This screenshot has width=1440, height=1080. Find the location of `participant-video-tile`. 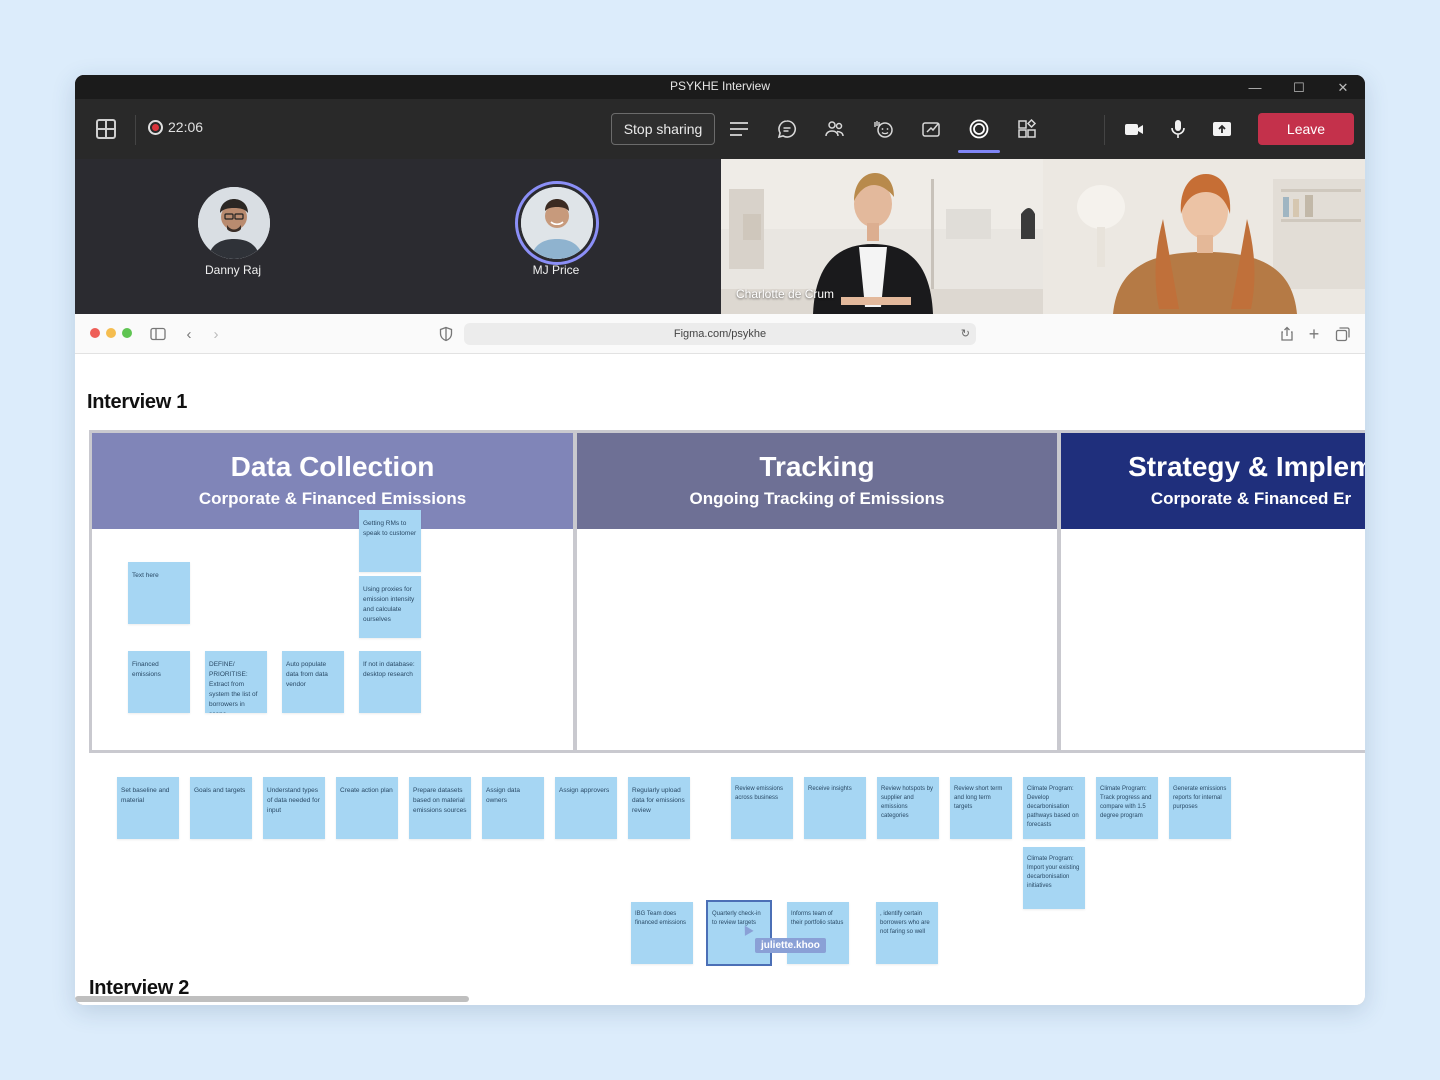

participant-video-tile is located at coordinates (1204, 236).